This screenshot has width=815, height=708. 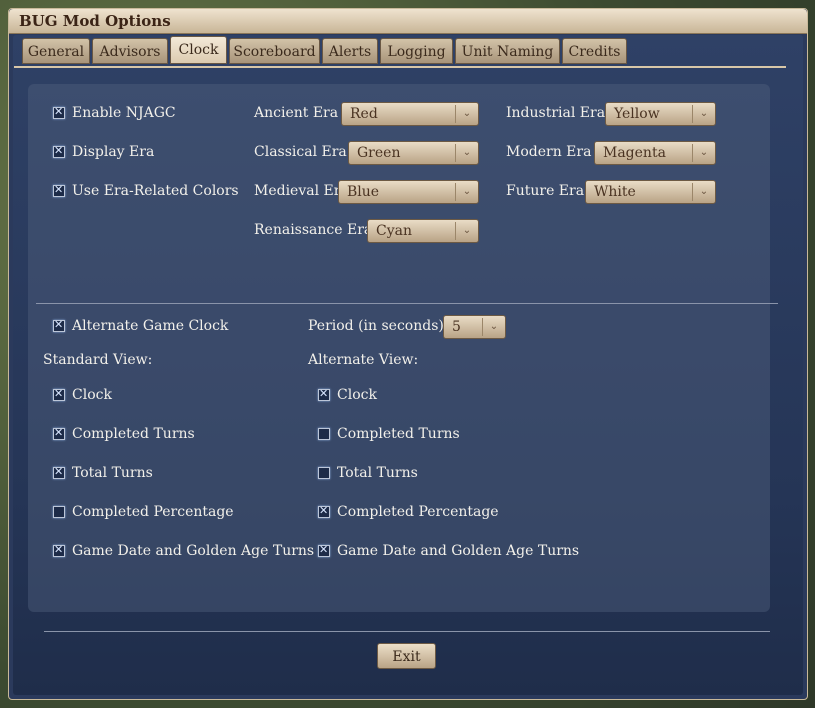 I want to click on checkbox-1: Display Era, so click(x=103, y=152).